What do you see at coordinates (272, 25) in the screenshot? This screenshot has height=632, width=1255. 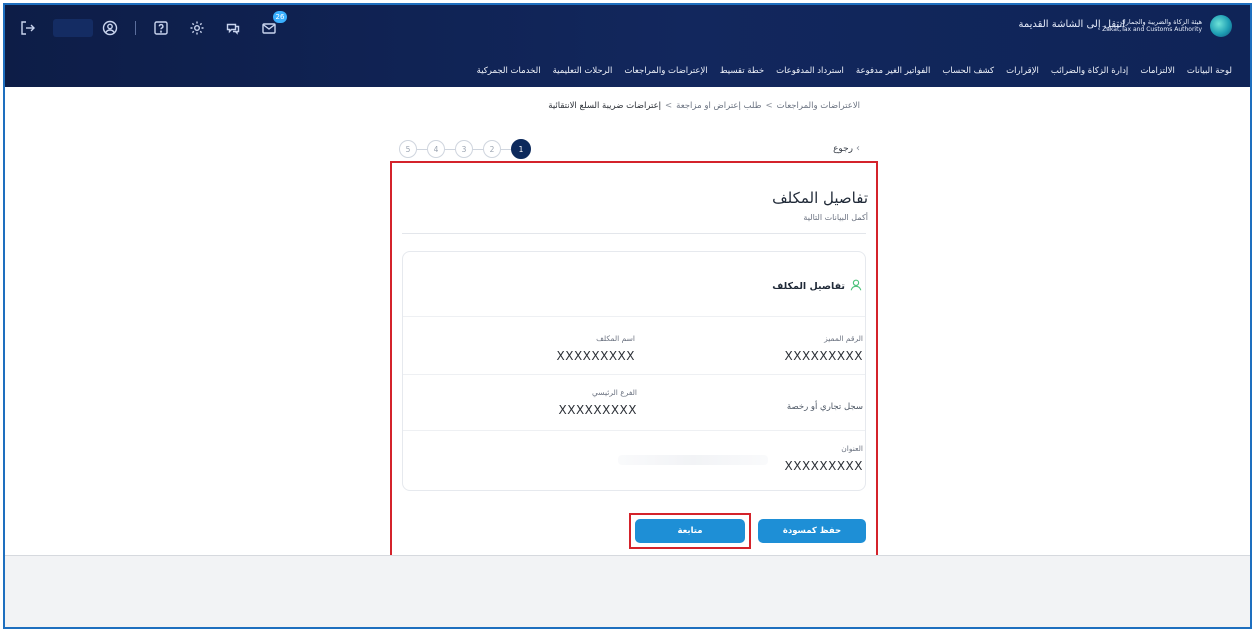 I see `mail-icon: 26` at bounding box center [272, 25].